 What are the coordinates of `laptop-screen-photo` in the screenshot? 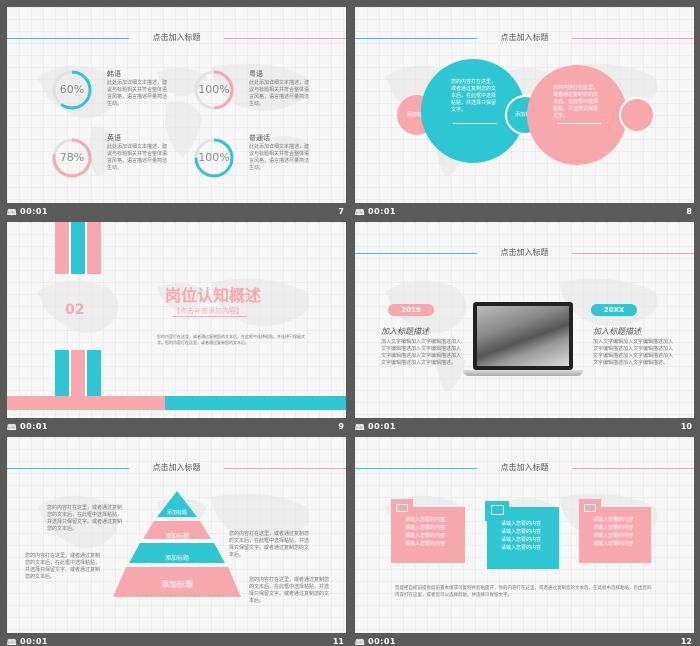 It's located at (523, 336).